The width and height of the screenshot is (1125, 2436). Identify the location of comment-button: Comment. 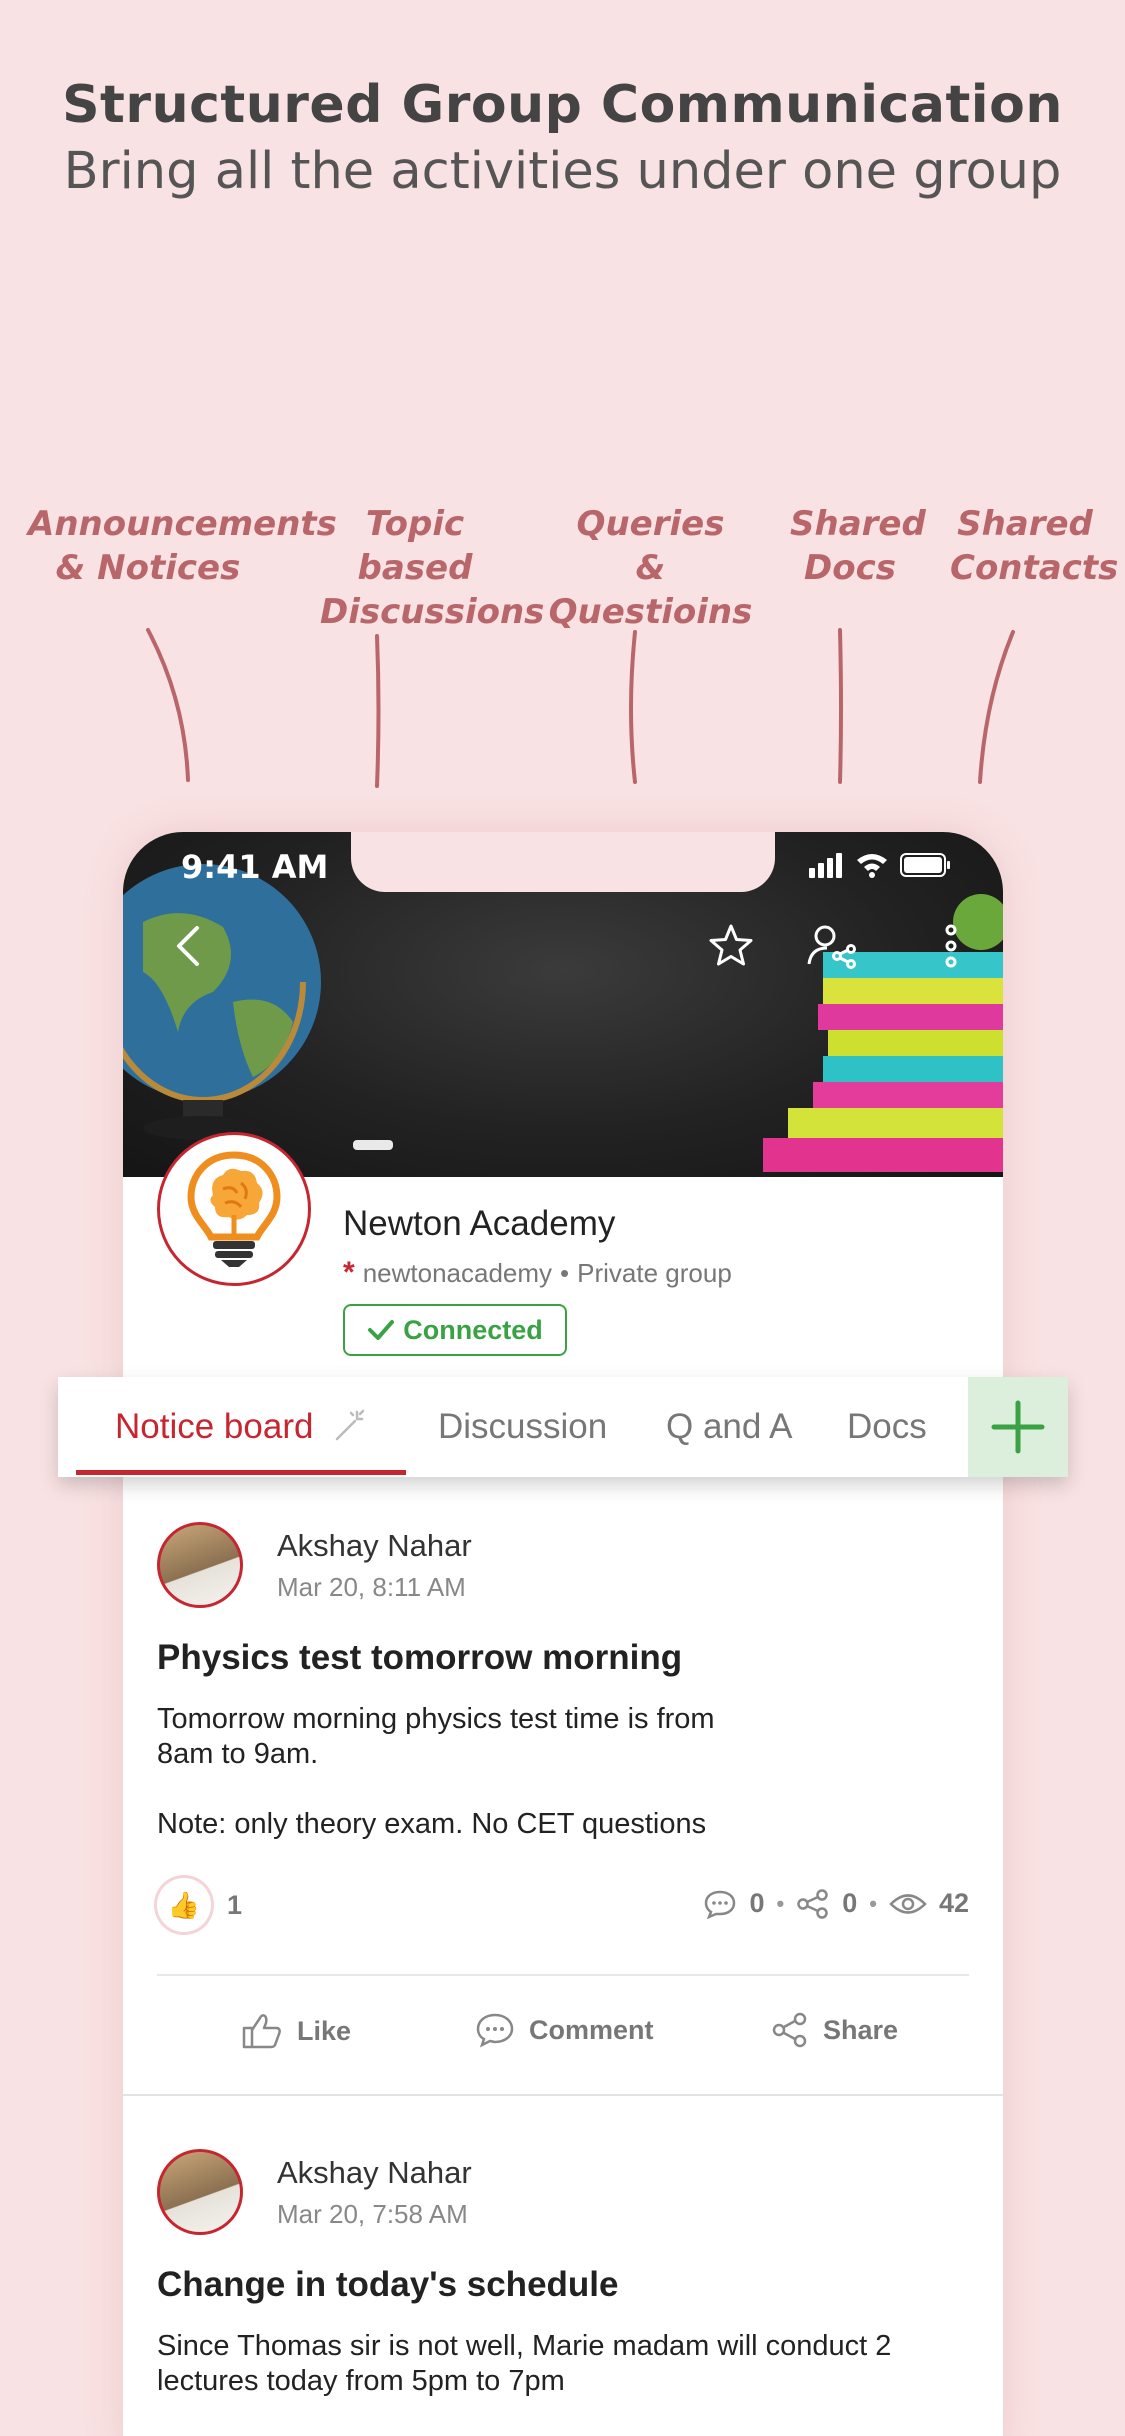
(564, 2030).